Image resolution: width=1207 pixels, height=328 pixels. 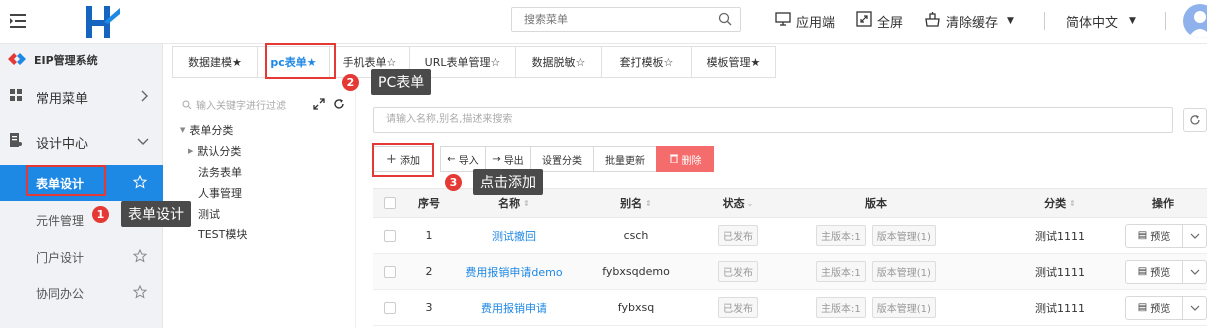 I want to click on tab-label: 套打模板☆, so click(x=646, y=62).